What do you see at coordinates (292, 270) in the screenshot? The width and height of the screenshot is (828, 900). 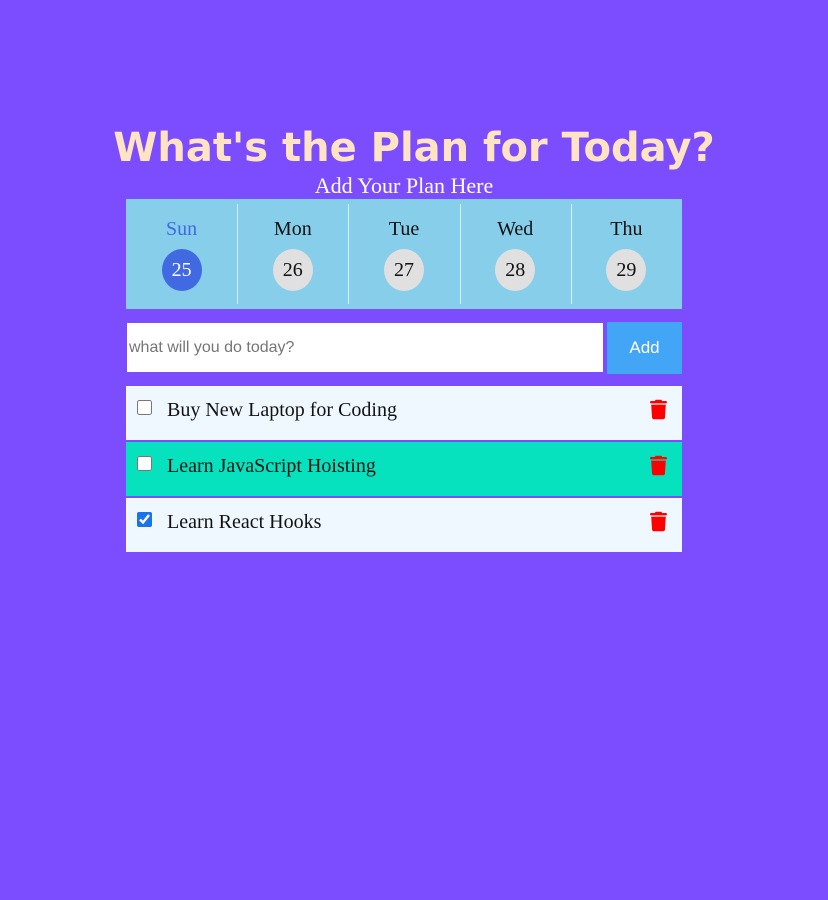 I see `day-date: 26` at bounding box center [292, 270].